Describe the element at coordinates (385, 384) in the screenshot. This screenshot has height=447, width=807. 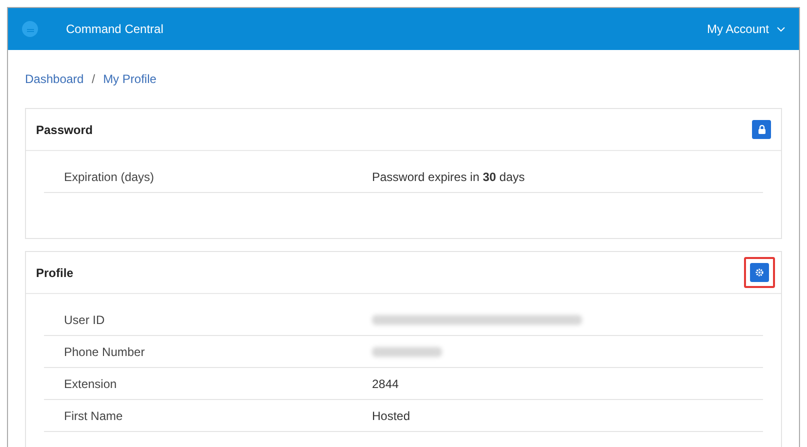
I see `field-value: 2844` at that location.